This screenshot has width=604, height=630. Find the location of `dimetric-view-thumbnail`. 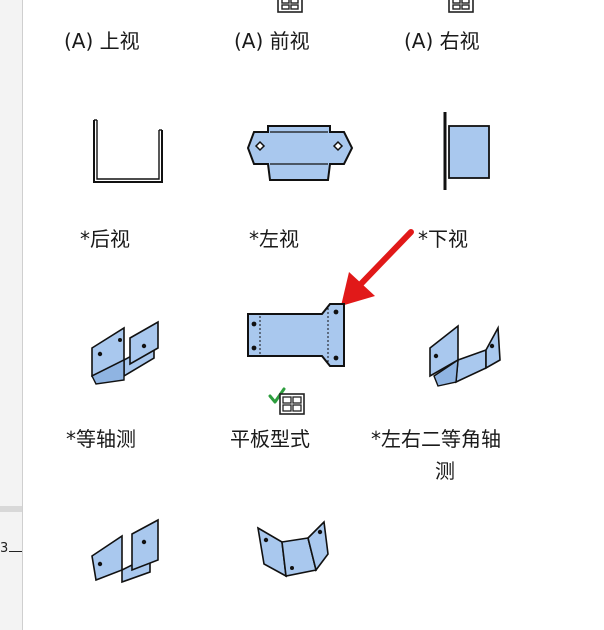

dimetric-view-thumbnail is located at coordinates (464, 355).